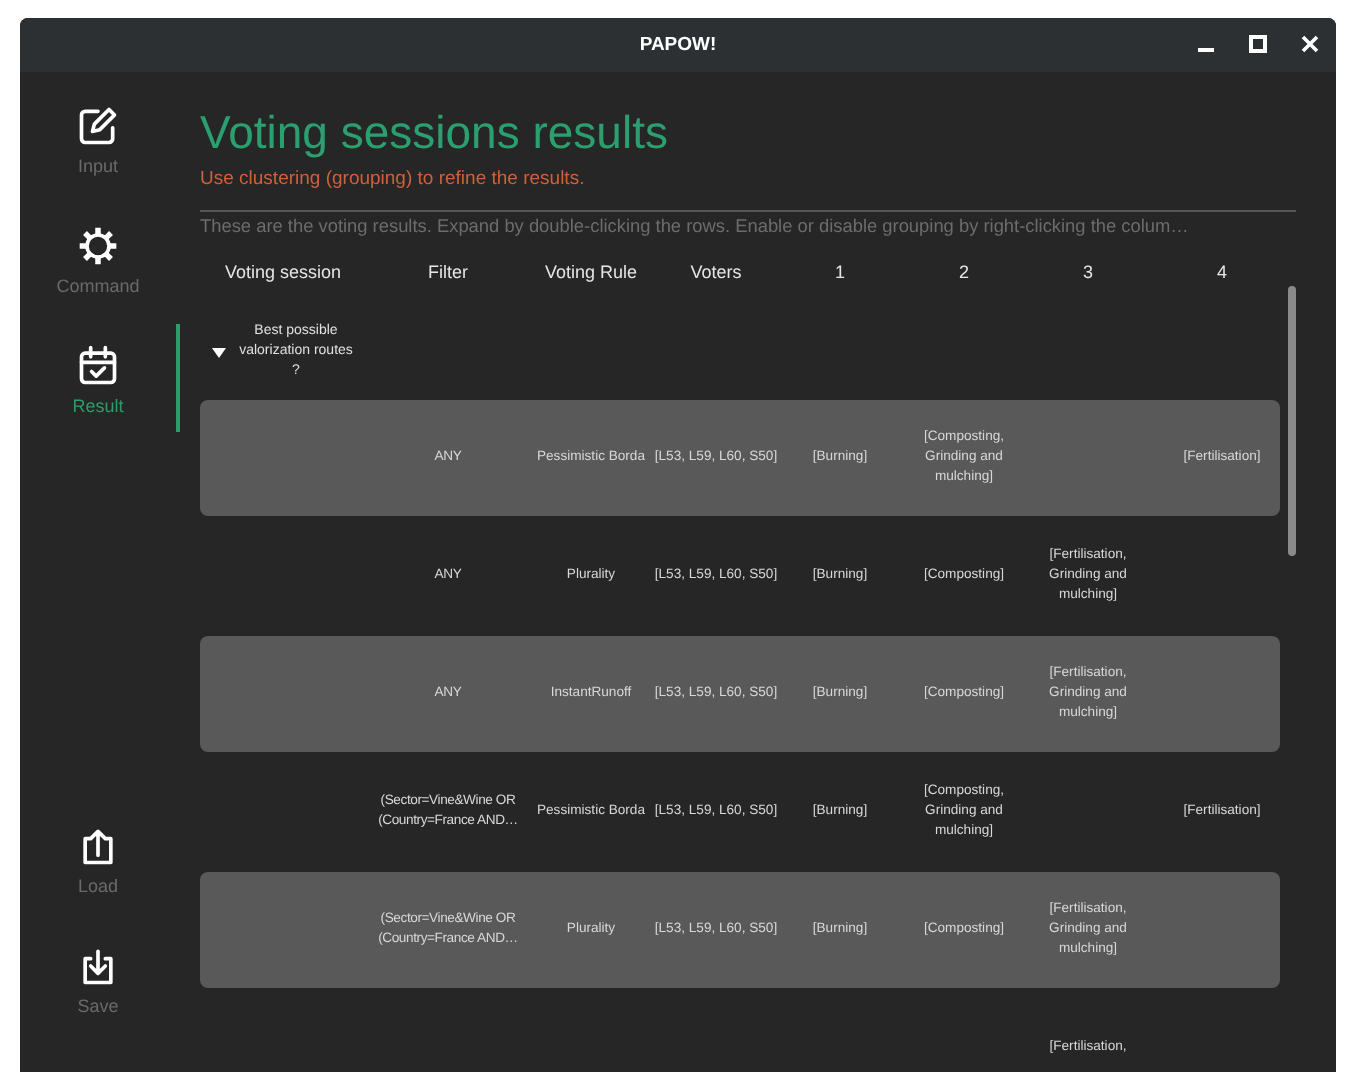 This screenshot has height=1072, width=1348. What do you see at coordinates (678, 45) in the screenshot?
I see `window-title: PAPOW!` at bounding box center [678, 45].